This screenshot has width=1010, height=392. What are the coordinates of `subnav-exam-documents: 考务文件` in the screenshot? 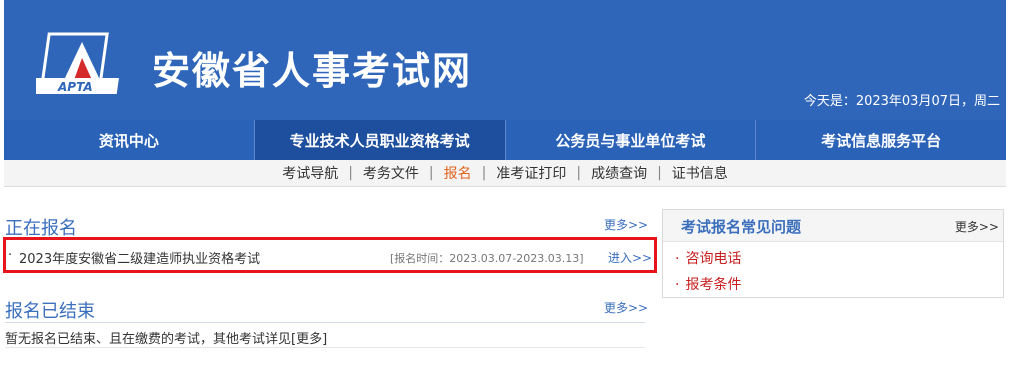 It's located at (391, 173).